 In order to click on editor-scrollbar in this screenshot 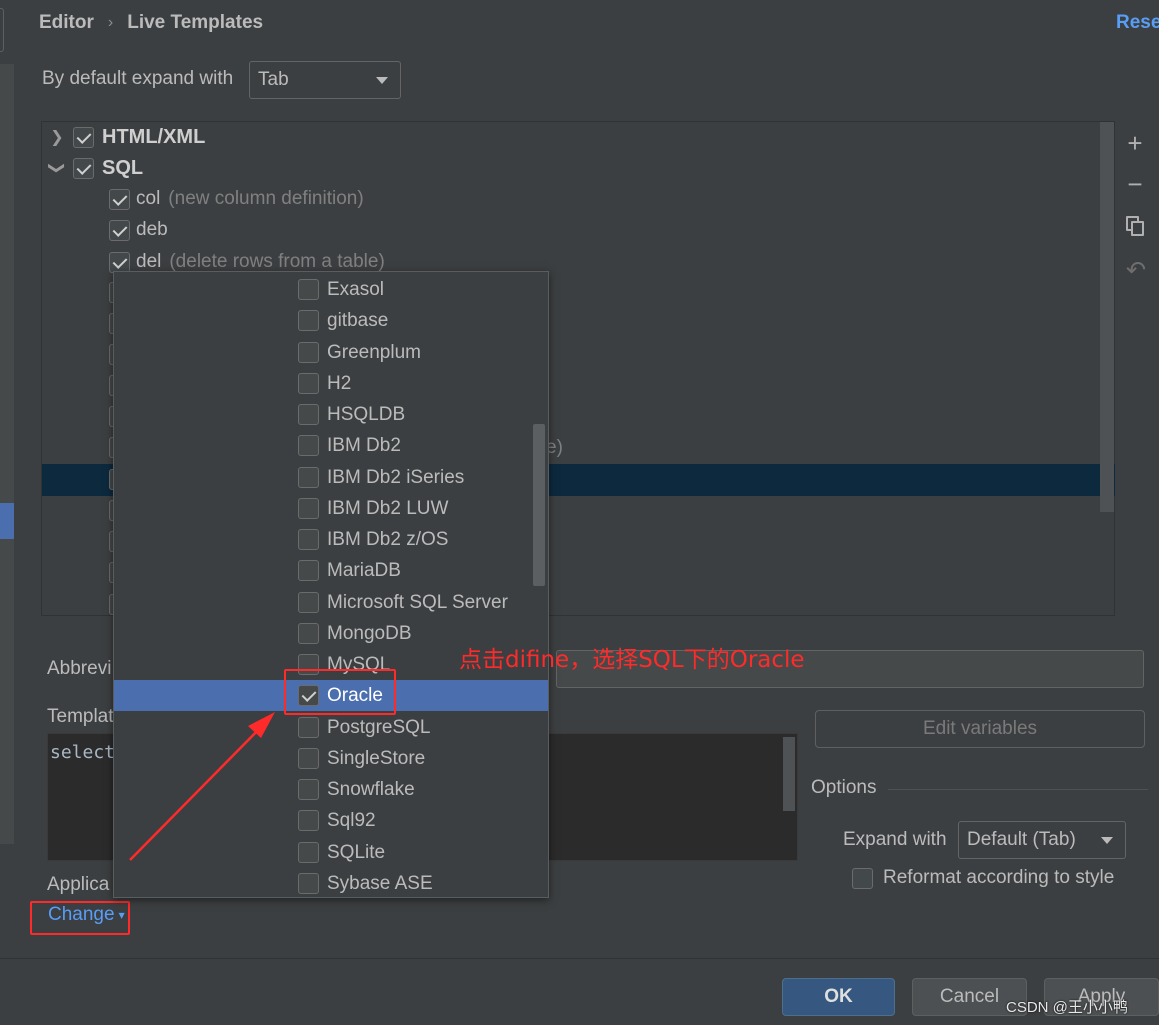, I will do `click(789, 774)`.